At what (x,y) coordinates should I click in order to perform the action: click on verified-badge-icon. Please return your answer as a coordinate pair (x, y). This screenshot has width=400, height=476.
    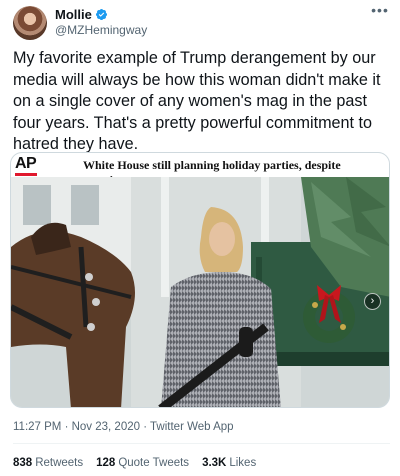
    Looking at the image, I should click on (101, 14).